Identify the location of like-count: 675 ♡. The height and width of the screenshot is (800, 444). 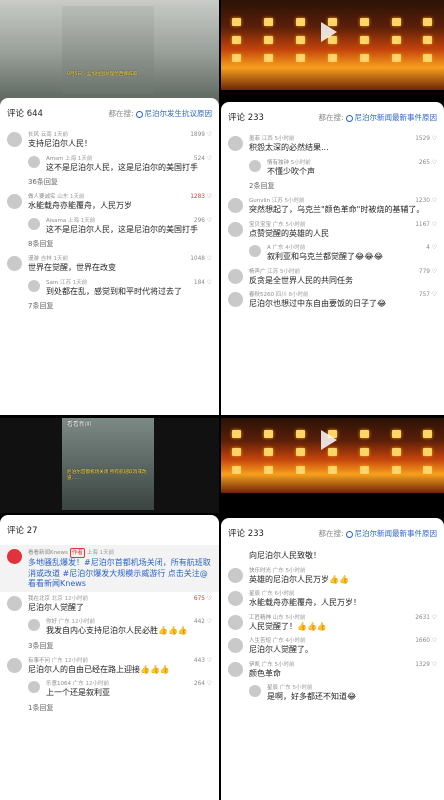
(203, 599).